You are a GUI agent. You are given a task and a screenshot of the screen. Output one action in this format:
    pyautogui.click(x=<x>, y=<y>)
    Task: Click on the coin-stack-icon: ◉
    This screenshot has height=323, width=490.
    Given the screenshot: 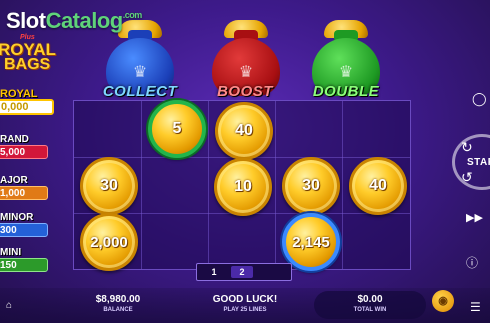 What is the action you would take?
    pyautogui.click(x=443, y=301)
    